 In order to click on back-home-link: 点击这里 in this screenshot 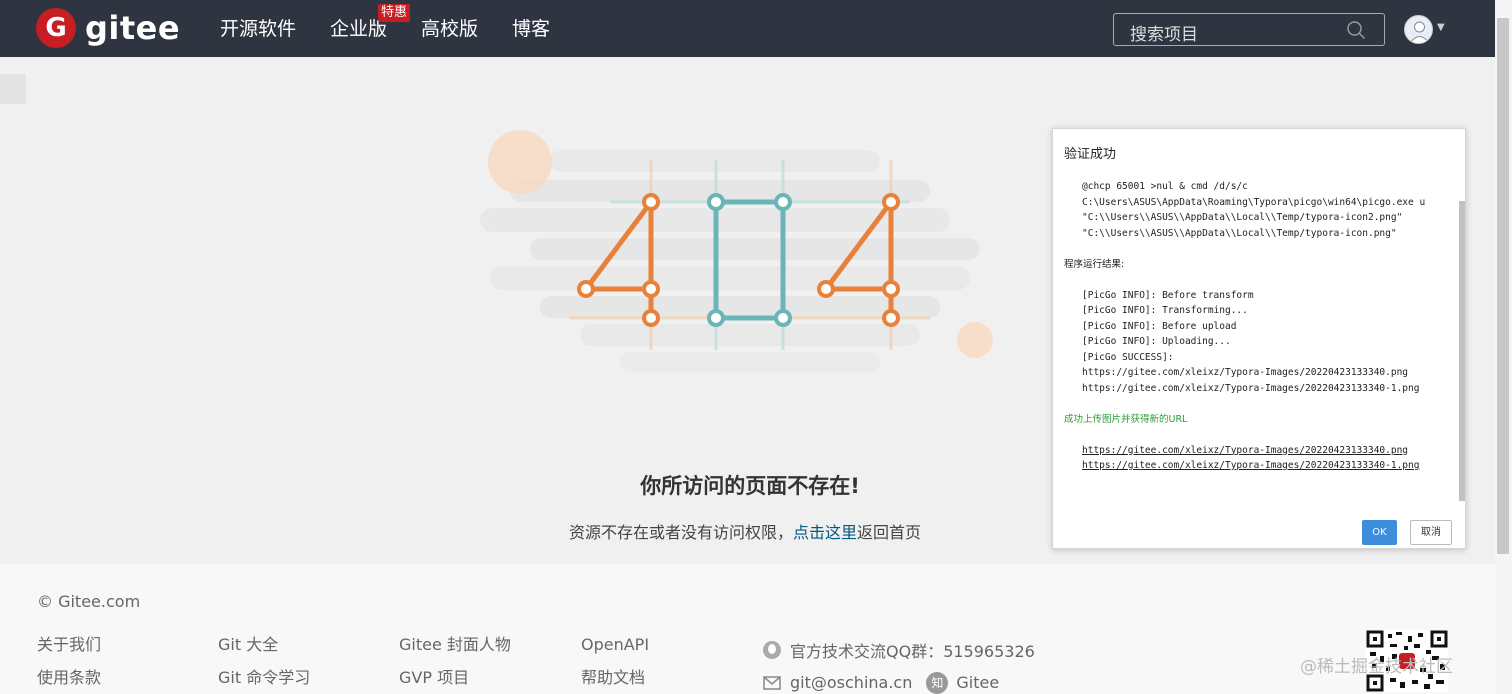, I will do `click(825, 532)`.